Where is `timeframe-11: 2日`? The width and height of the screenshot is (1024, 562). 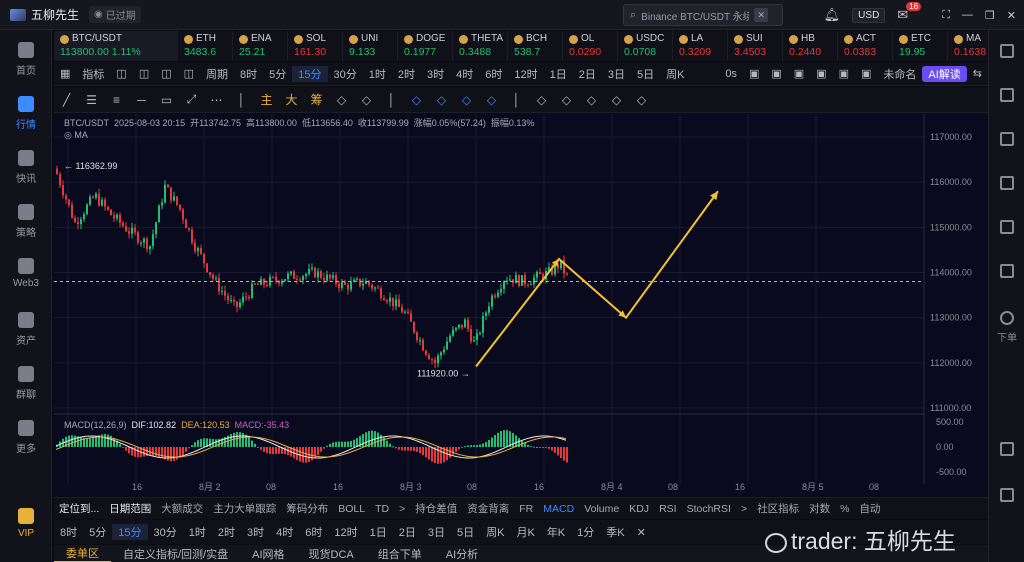 timeframe-11: 2日 is located at coordinates (587, 74).